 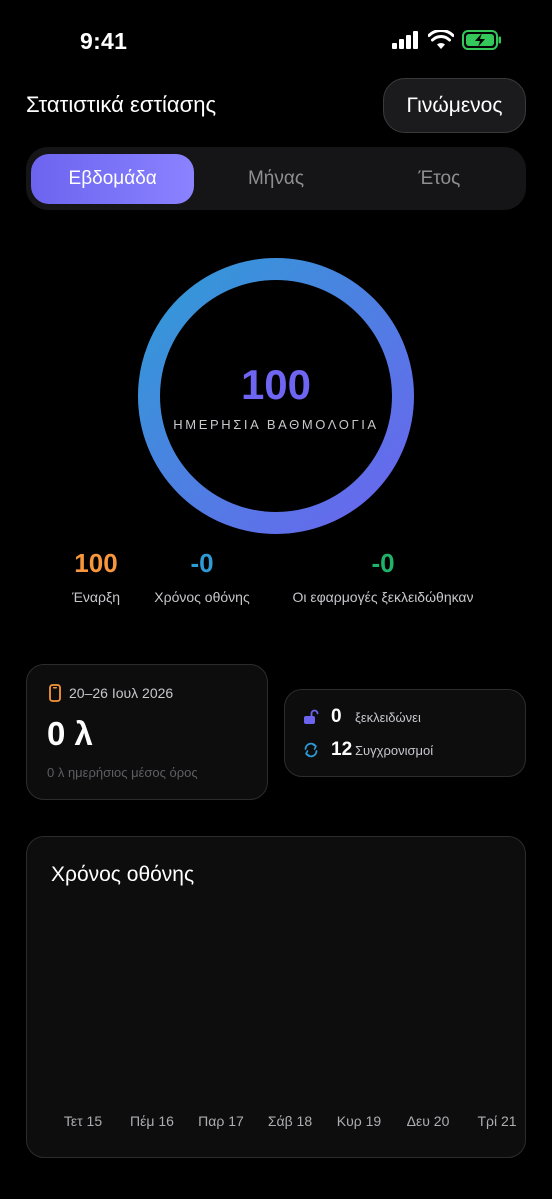 What do you see at coordinates (497, 1121) in the screenshot?
I see `x-tick-label: Τρί 21` at bounding box center [497, 1121].